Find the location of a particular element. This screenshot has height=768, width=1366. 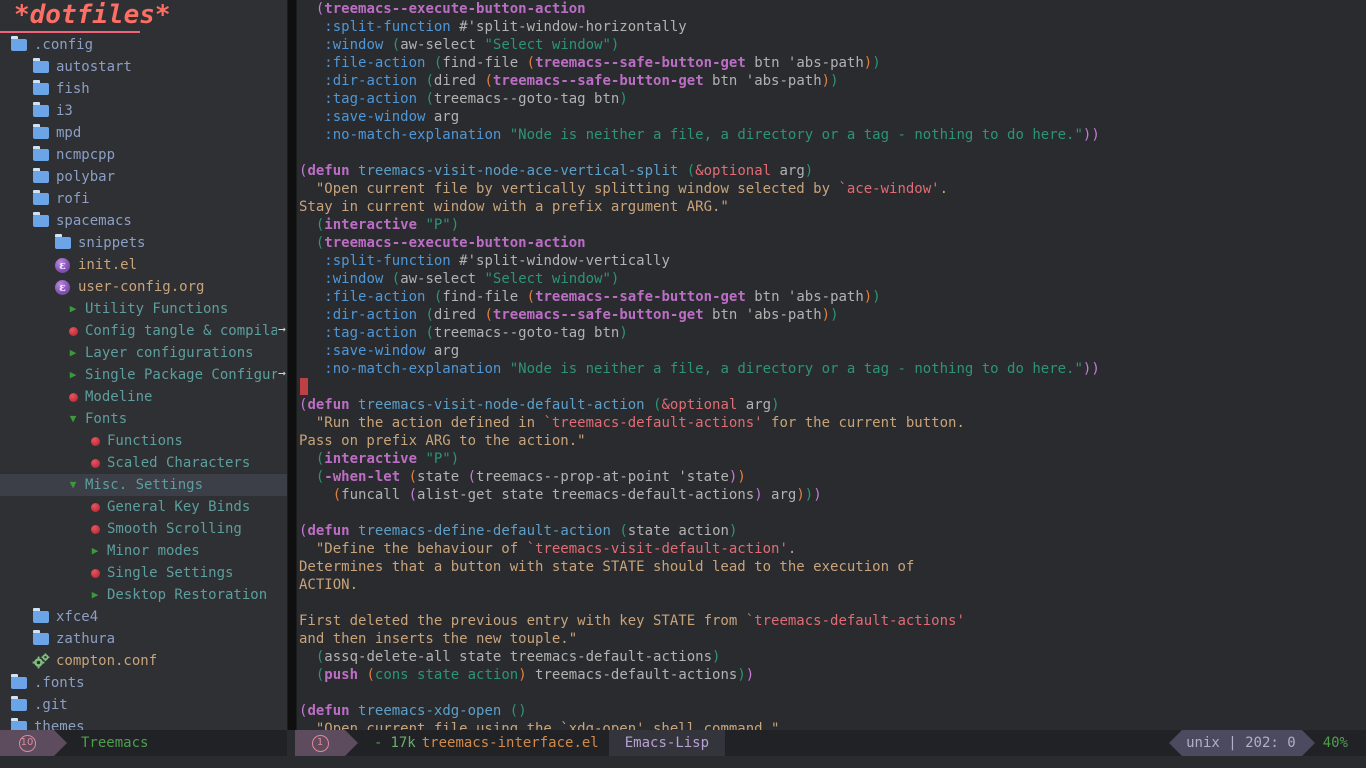

treemacs-row: ε init.el is located at coordinates (143, 265).